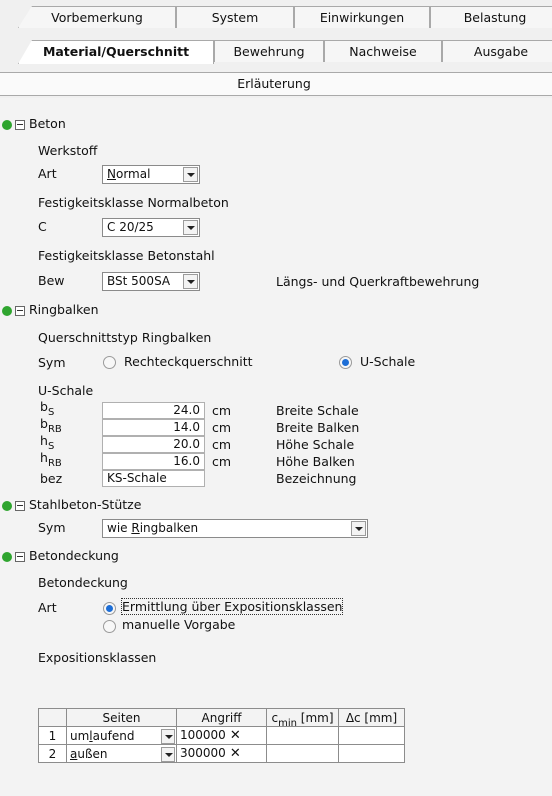 This screenshot has width=552, height=796. What do you see at coordinates (83, 582) in the screenshot?
I see `betondeckung-label: Betondeckung` at bounding box center [83, 582].